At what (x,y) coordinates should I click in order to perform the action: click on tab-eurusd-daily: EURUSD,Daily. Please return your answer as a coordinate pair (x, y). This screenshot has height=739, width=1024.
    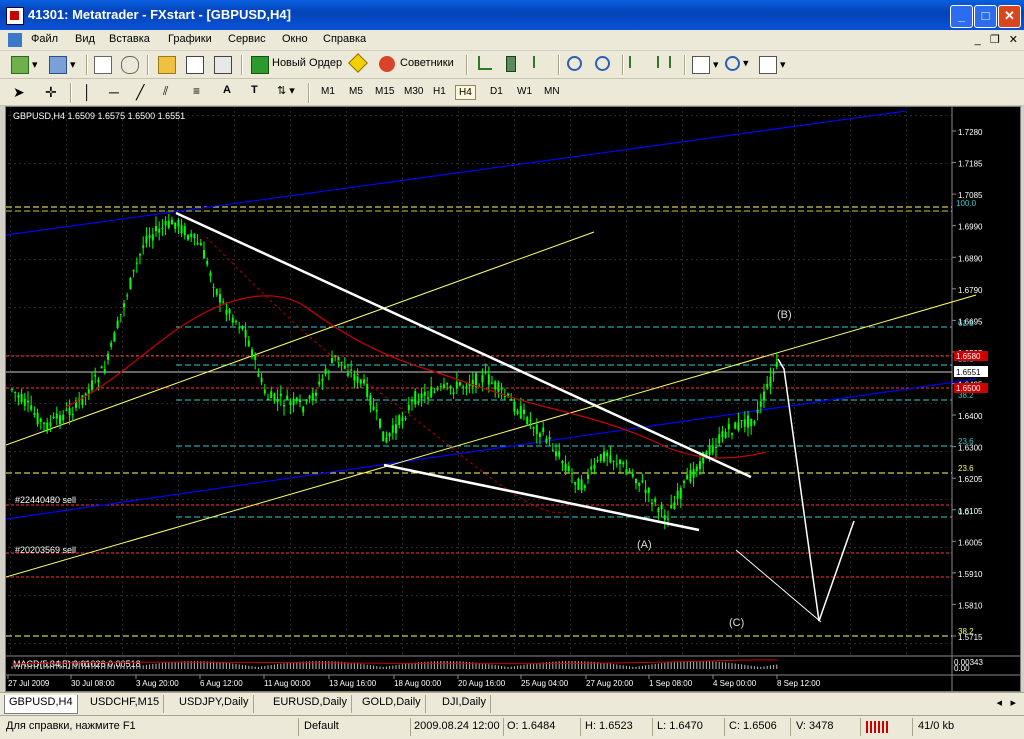
    Looking at the image, I should click on (310, 704).